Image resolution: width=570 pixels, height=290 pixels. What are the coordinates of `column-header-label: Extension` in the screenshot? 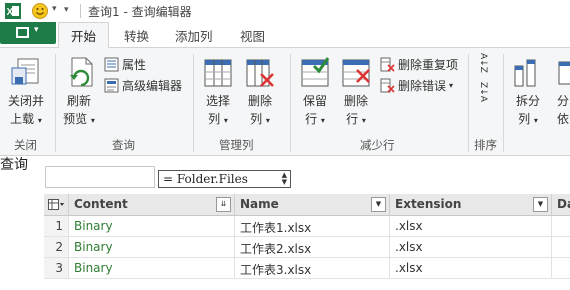 It's located at (428, 204).